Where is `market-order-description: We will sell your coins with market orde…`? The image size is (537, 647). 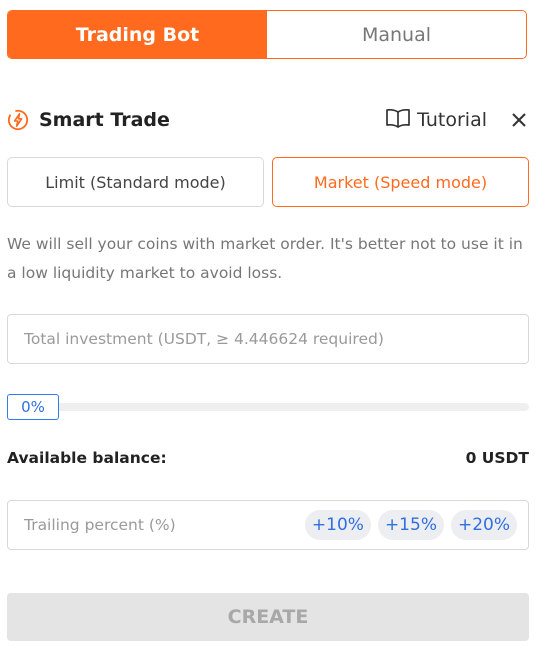
market-order-description: We will sell your coins with market orde… is located at coordinates (265, 258).